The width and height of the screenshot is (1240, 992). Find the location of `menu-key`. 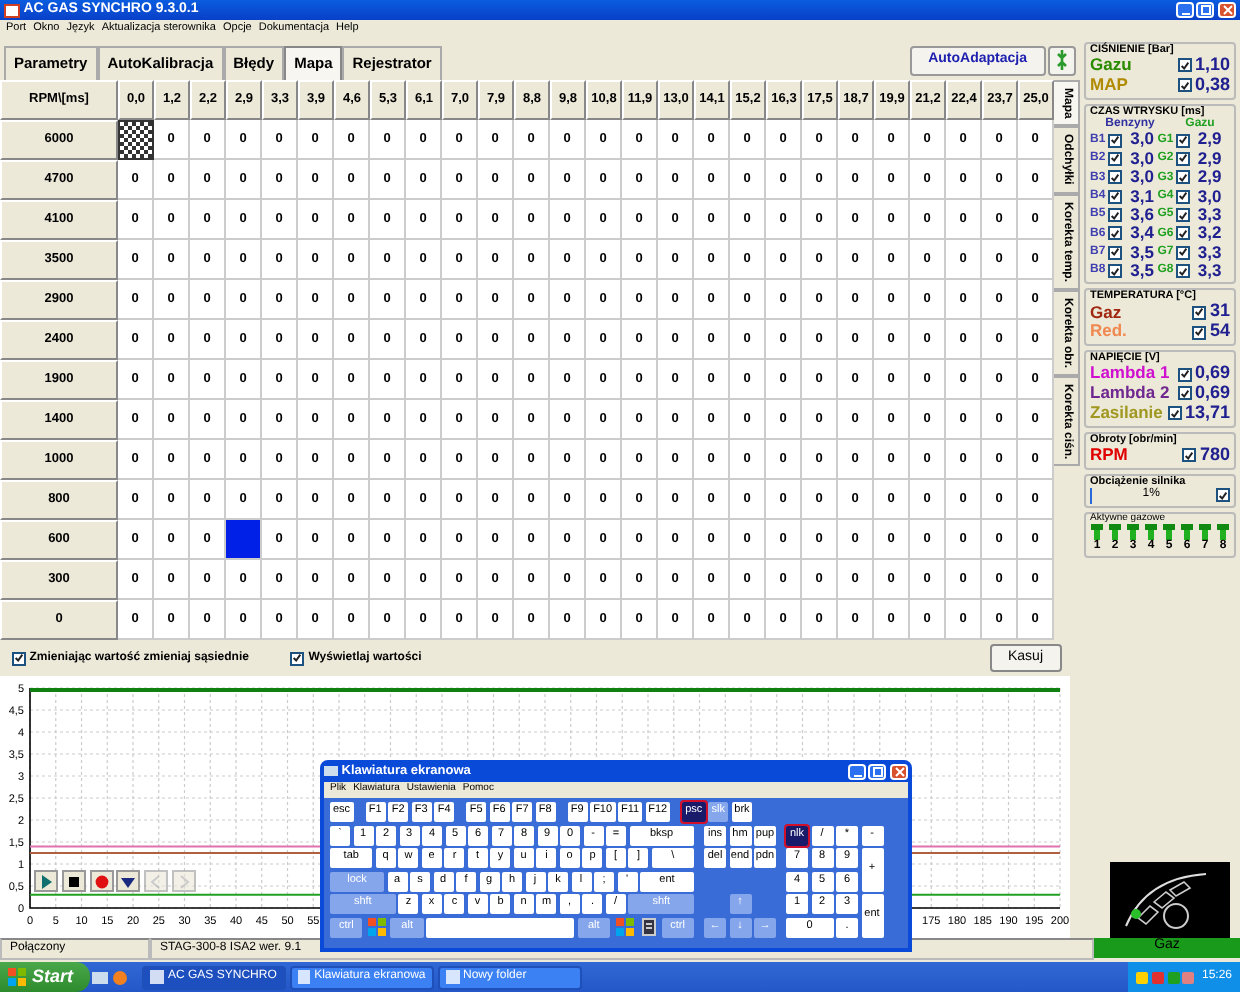

menu-key is located at coordinates (648, 927).